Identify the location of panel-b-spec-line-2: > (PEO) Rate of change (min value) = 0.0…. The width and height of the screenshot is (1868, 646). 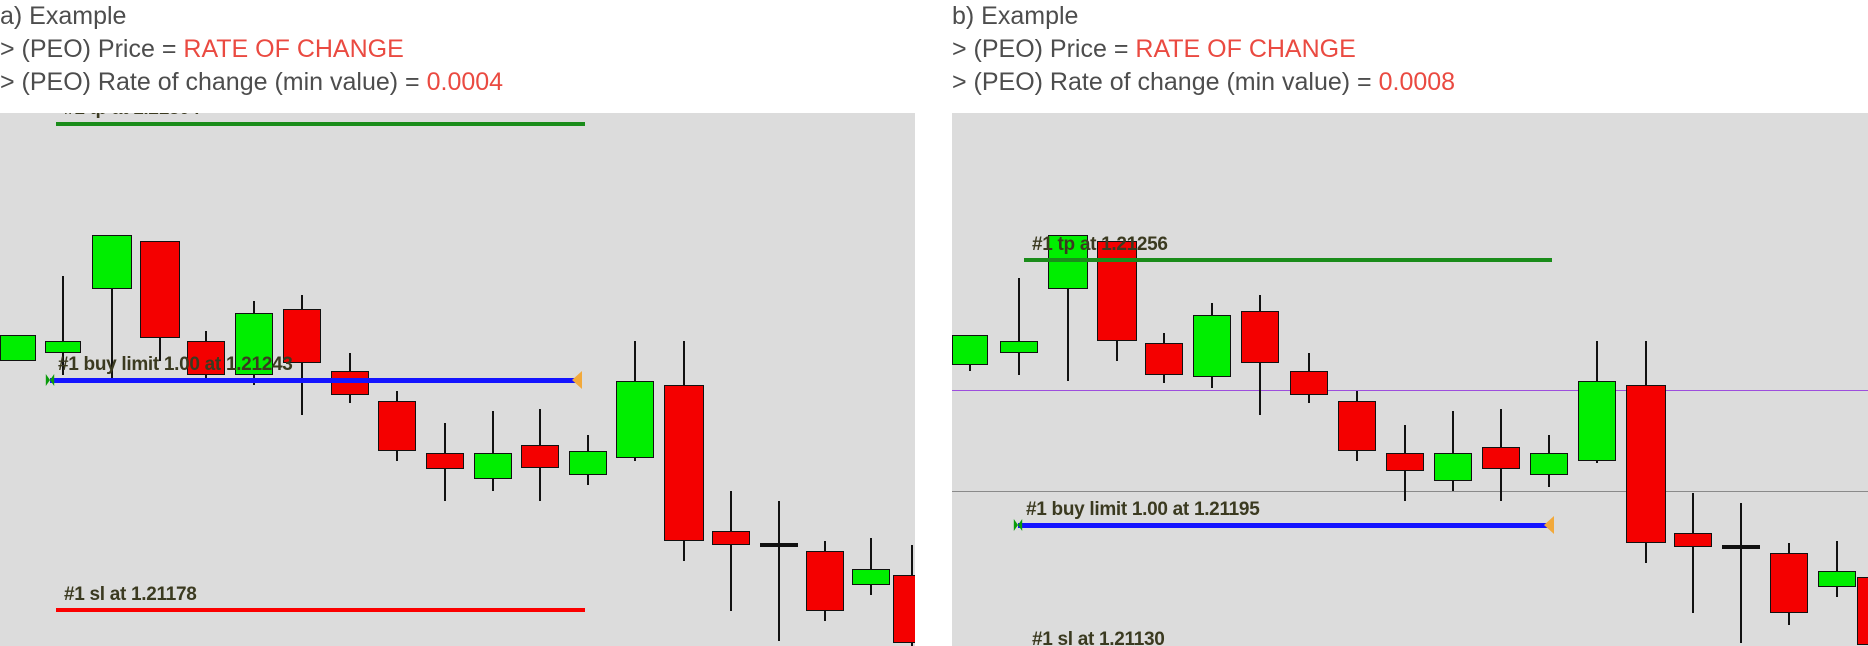
(1410, 82).